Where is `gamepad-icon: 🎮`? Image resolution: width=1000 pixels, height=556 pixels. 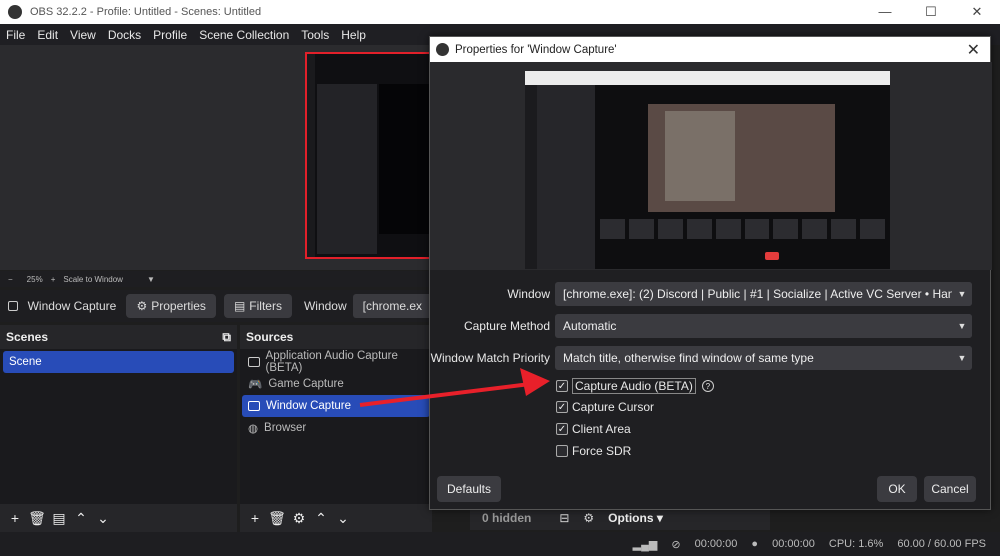 gamepad-icon: 🎮 is located at coordinates (255, 385).